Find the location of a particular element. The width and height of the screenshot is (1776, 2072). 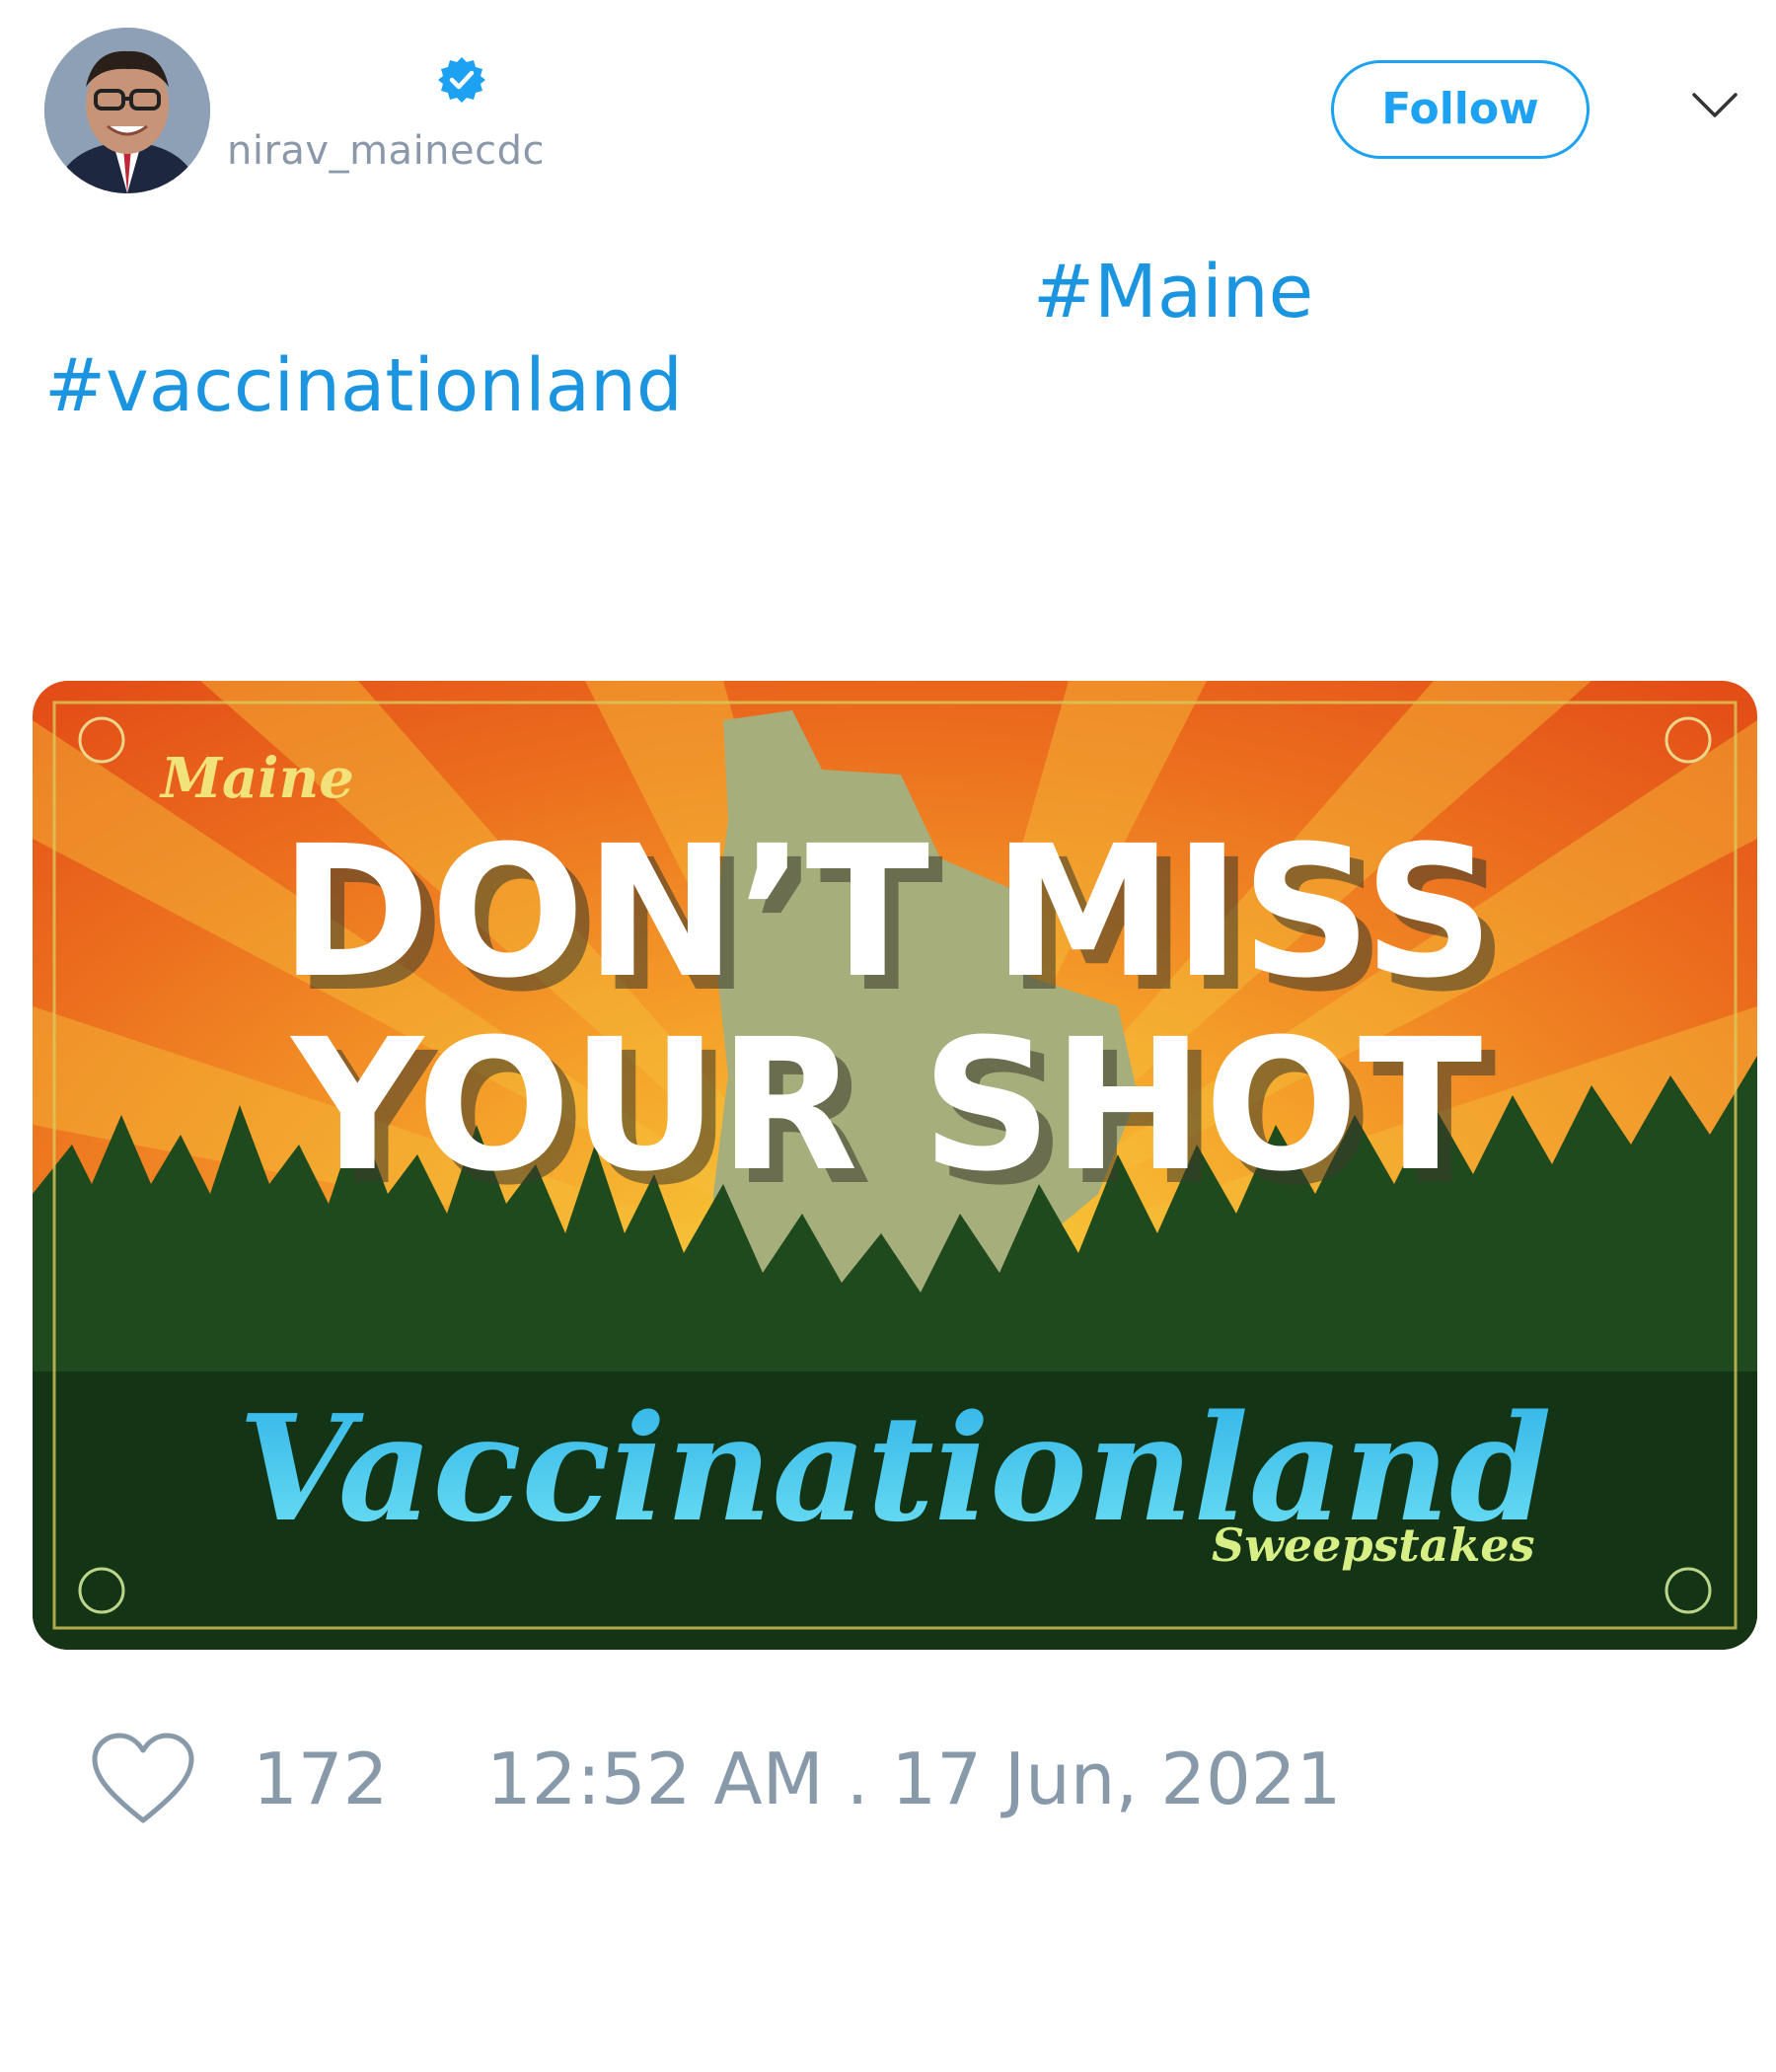

banner-headline-line1: DON’T MISS is located at coordinates (888, 913).